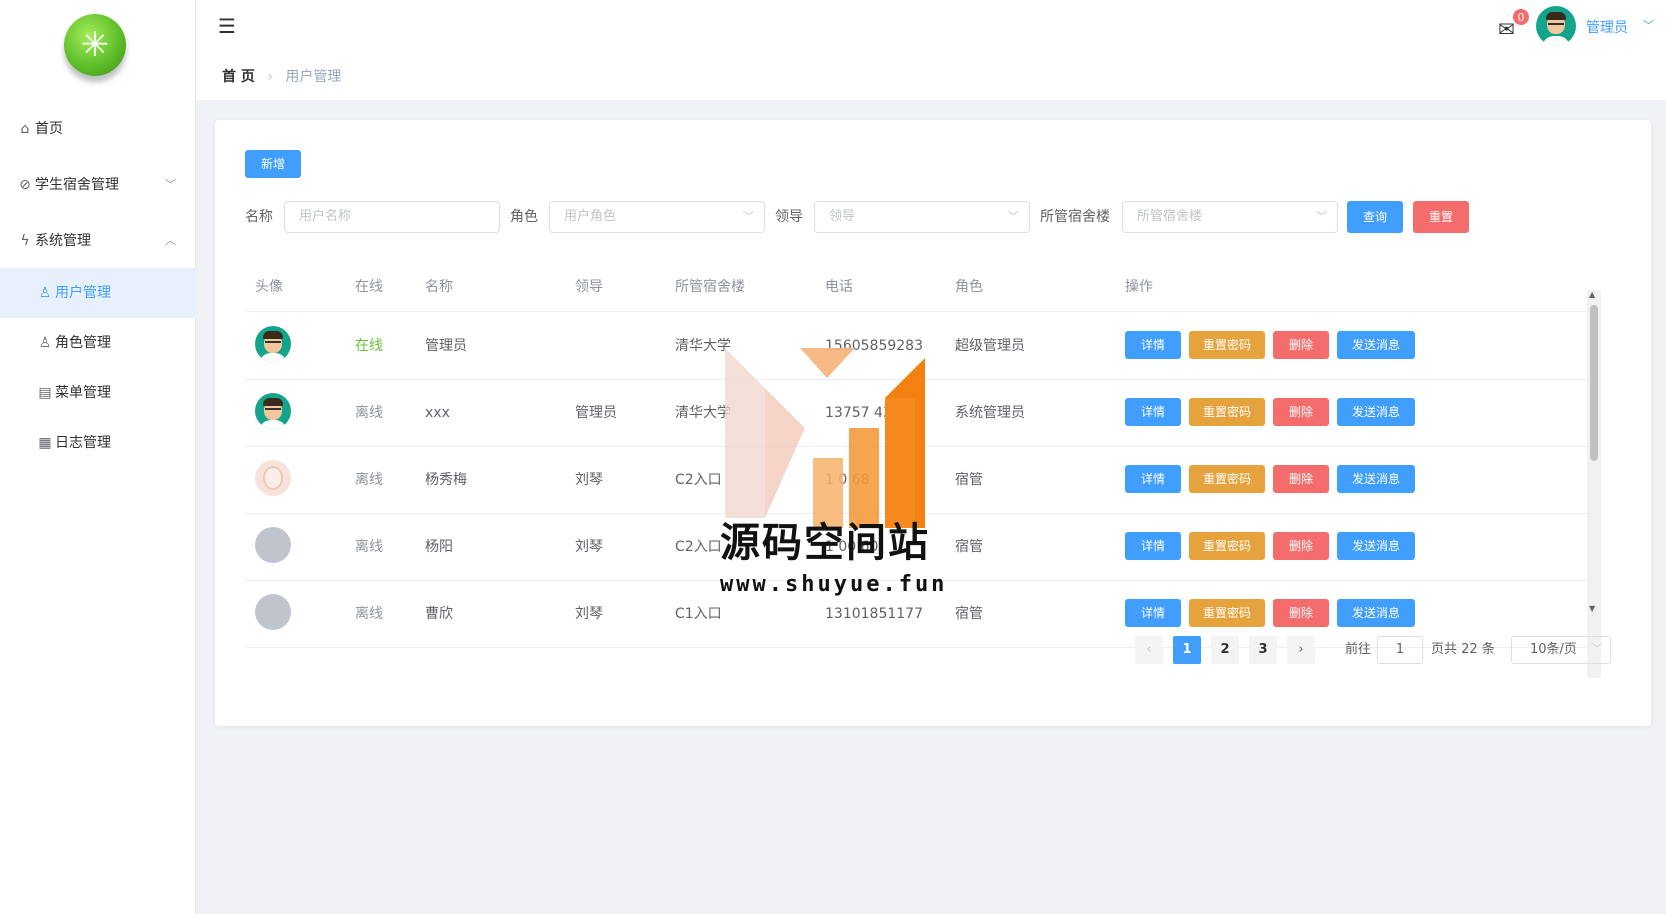 This screenshot has width=1666, height=914. I want to click on sidebar-item-label: 系统管理, so click(63, 241).